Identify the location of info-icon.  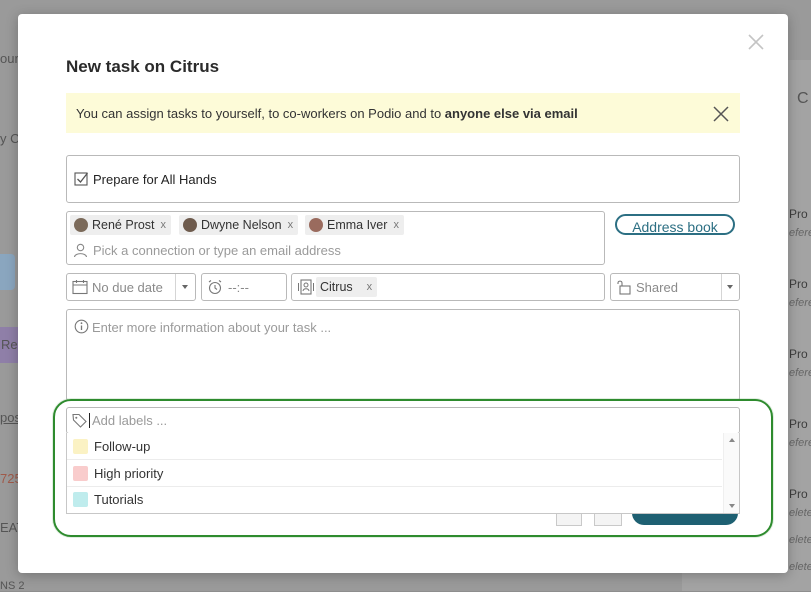
(81, 326).